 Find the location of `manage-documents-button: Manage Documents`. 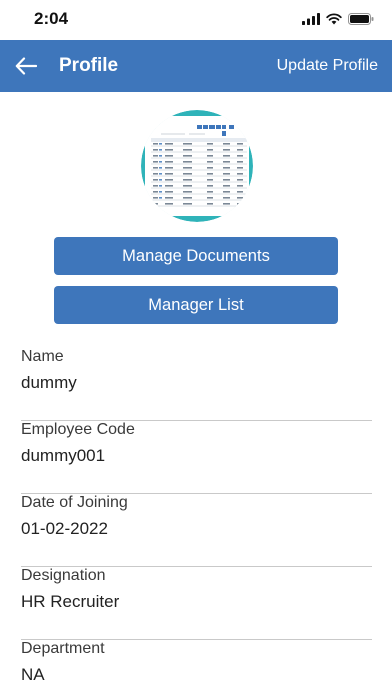

manage-documents-button: Manage Documents is located at coordinates (196, 256).